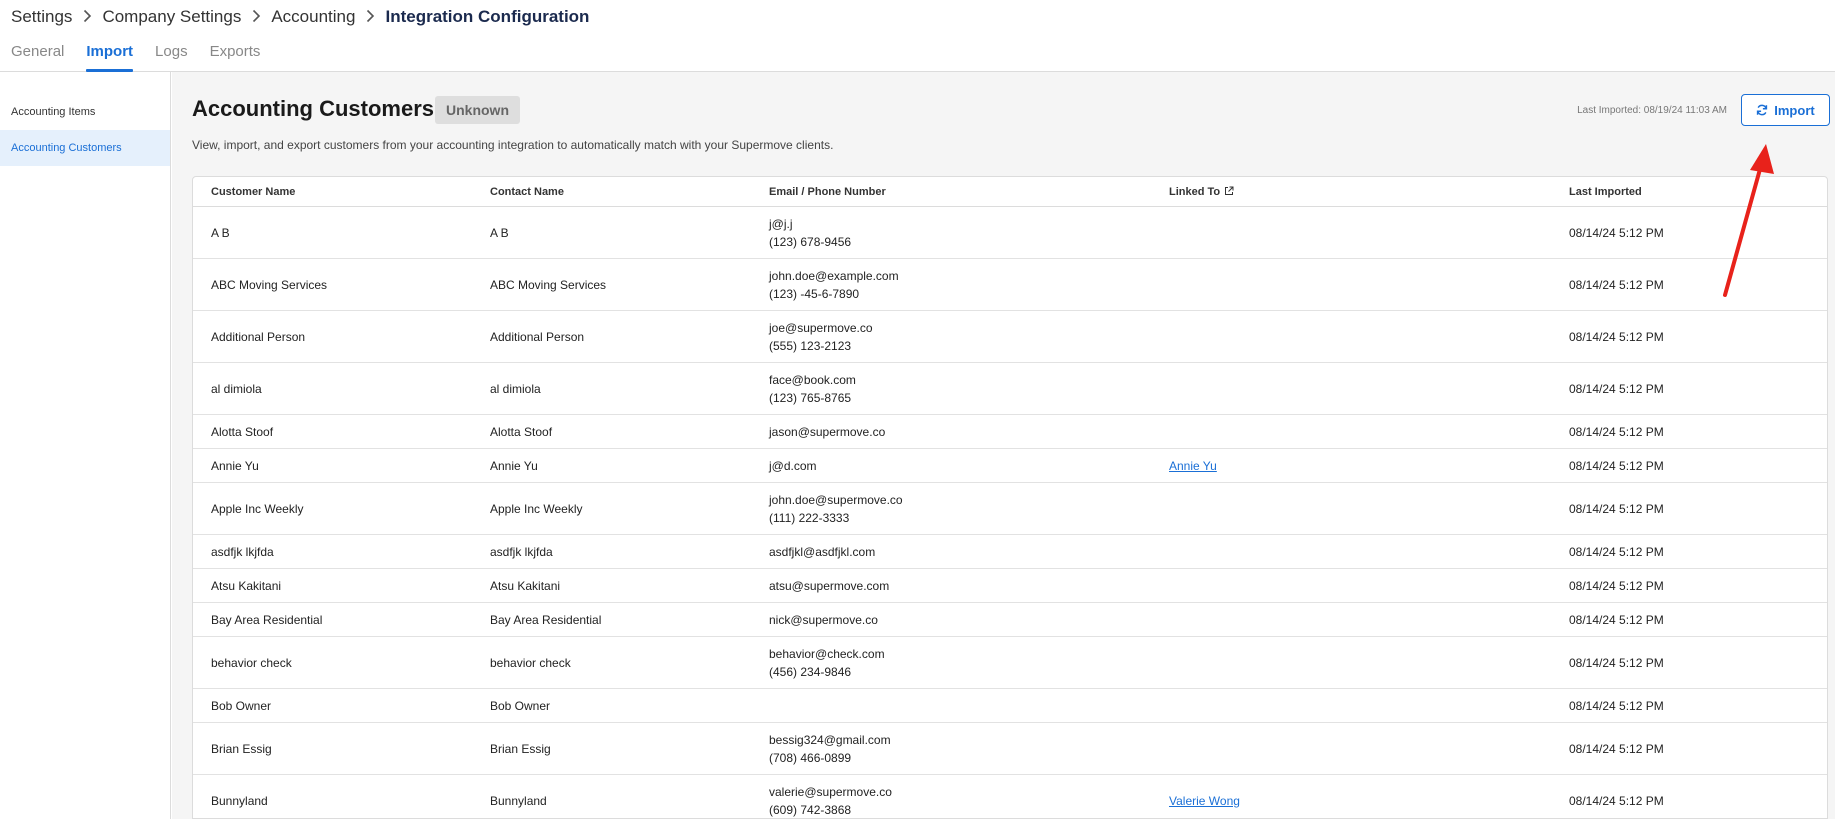 The width and height of the screenshot is (1835, 819). I want to click on tab-logs: Logs, so click(171, 57).